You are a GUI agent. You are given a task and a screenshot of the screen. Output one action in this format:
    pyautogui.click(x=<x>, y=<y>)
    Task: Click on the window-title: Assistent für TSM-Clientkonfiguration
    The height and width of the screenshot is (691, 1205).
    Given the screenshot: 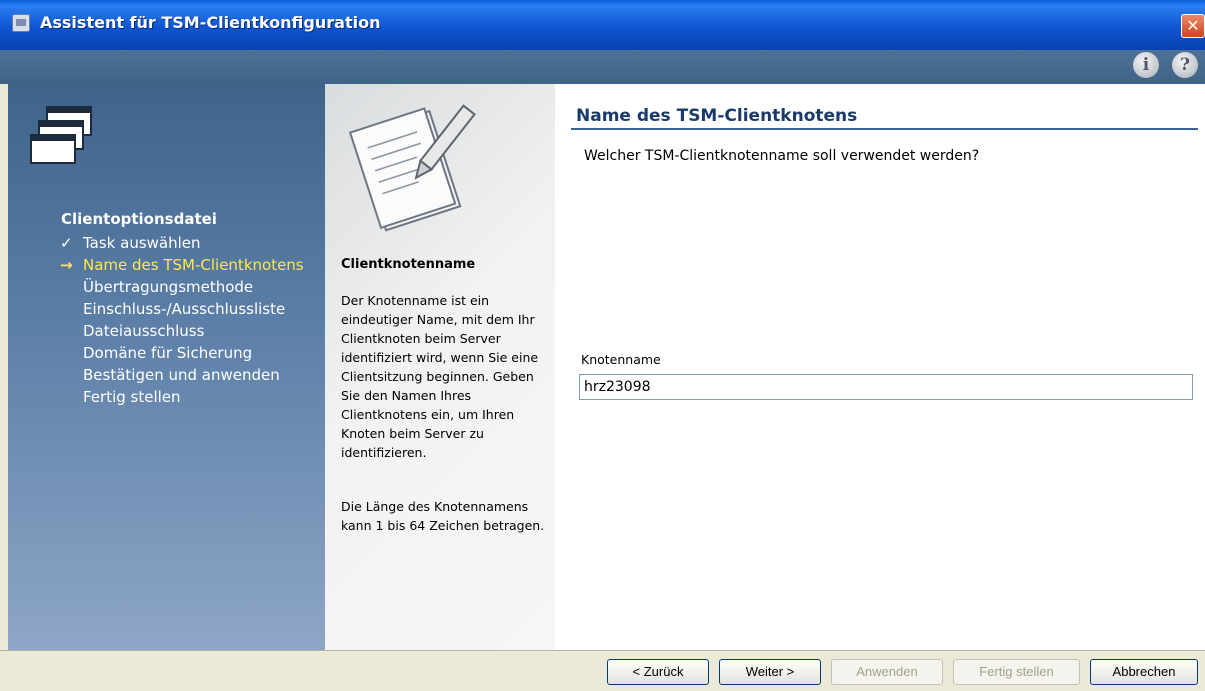 What is the action you would take?
    pyautogui.click(x=210, y=22)
    